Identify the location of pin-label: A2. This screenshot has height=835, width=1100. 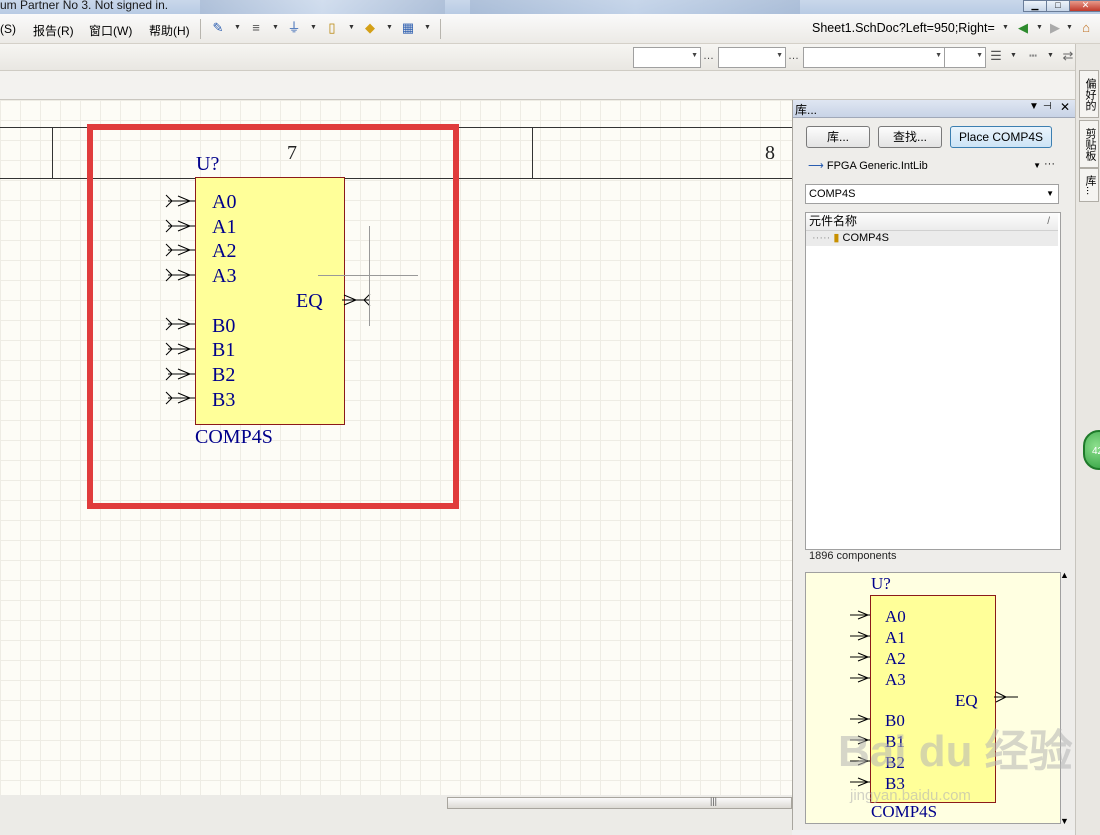
(895, 658).